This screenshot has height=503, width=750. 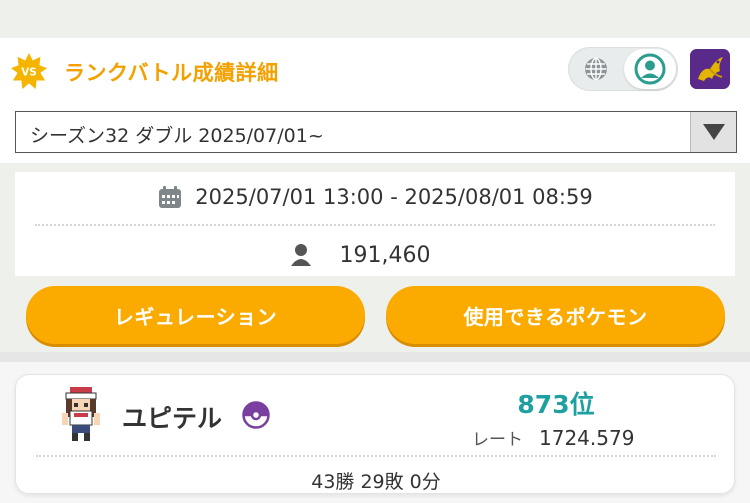 I want to click on svg-text: VS, so click(x=29, y=72).